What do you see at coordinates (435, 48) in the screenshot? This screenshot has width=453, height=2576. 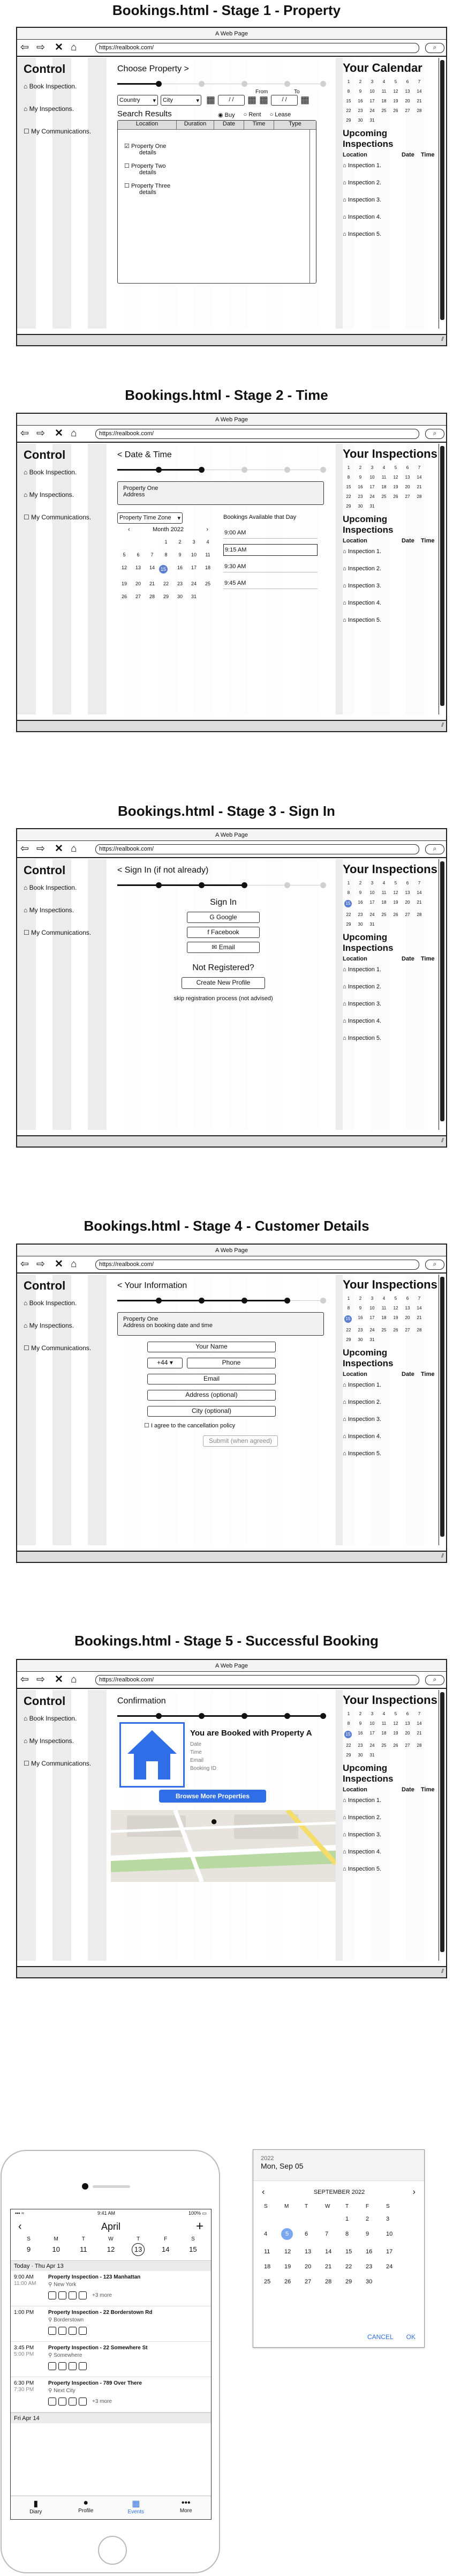 I see `search-icon: ⌕` at bounding box center [435, 48].